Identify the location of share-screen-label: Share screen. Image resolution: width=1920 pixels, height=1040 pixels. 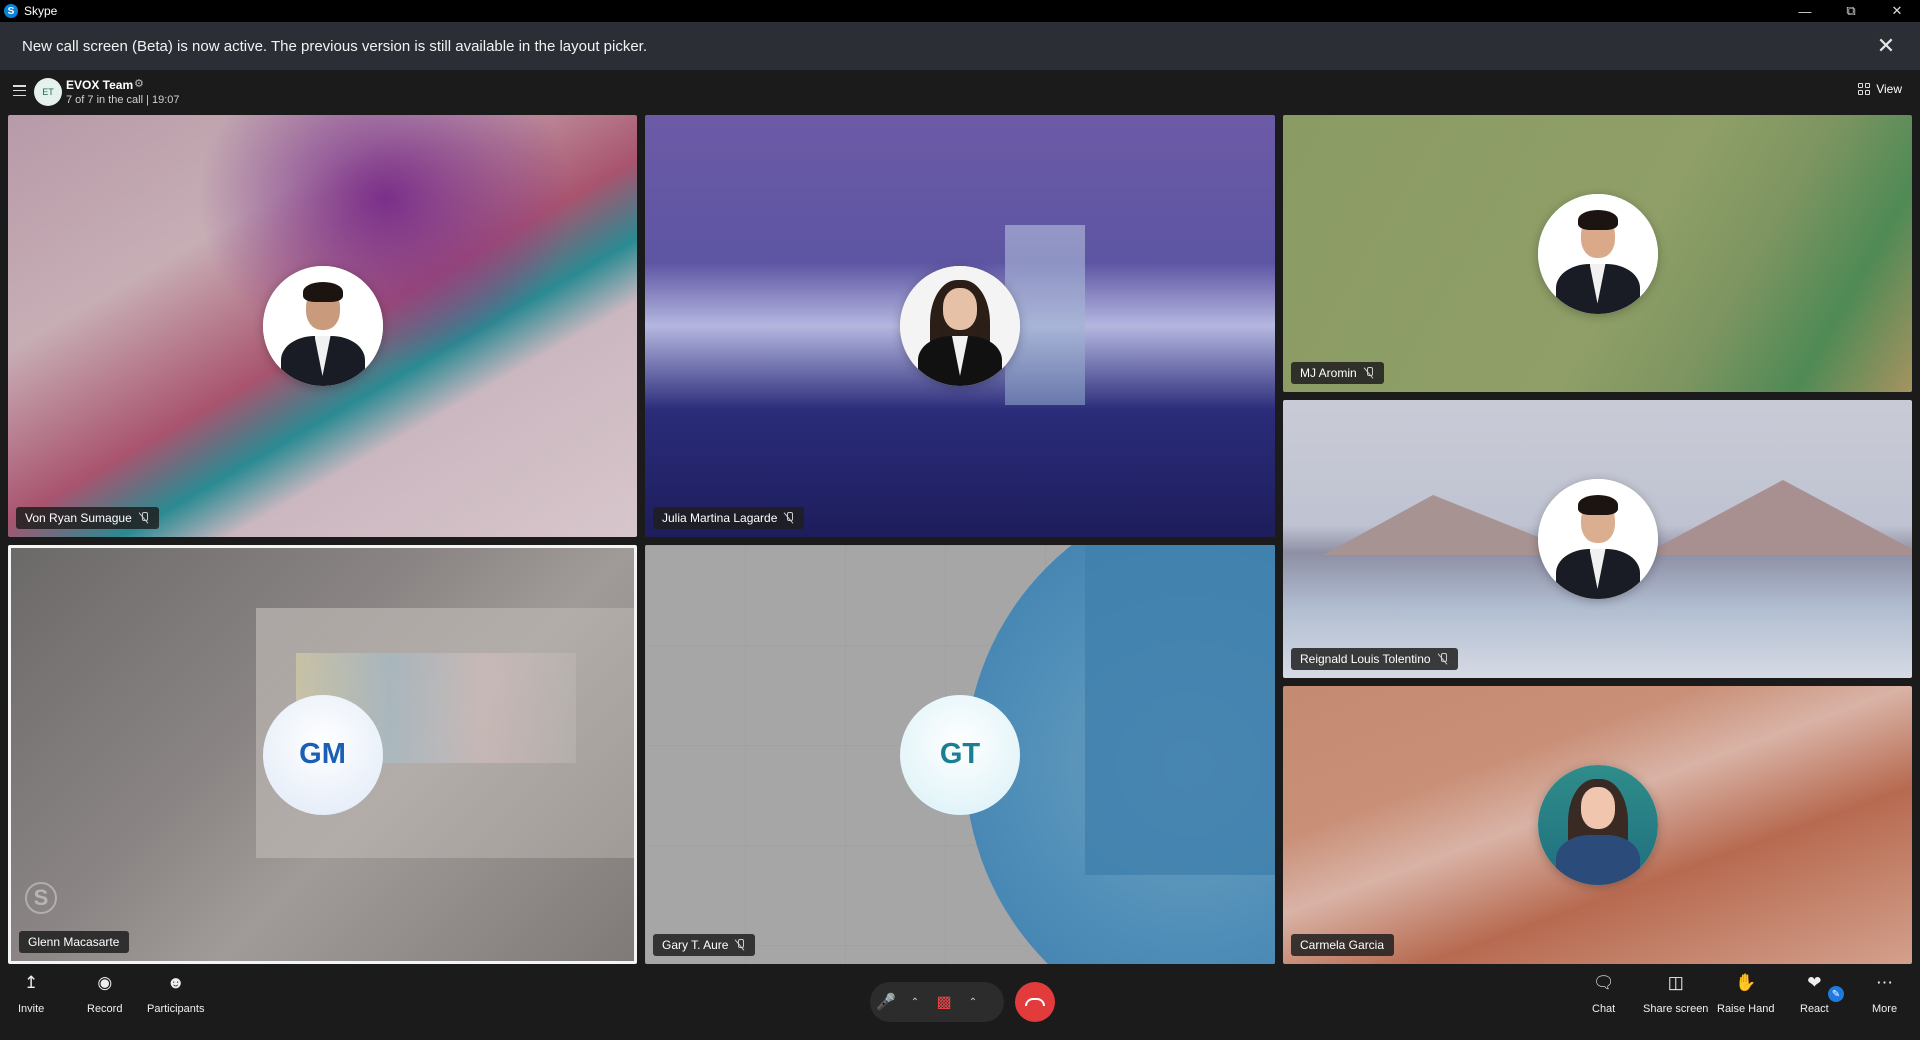
(1676, 1009).